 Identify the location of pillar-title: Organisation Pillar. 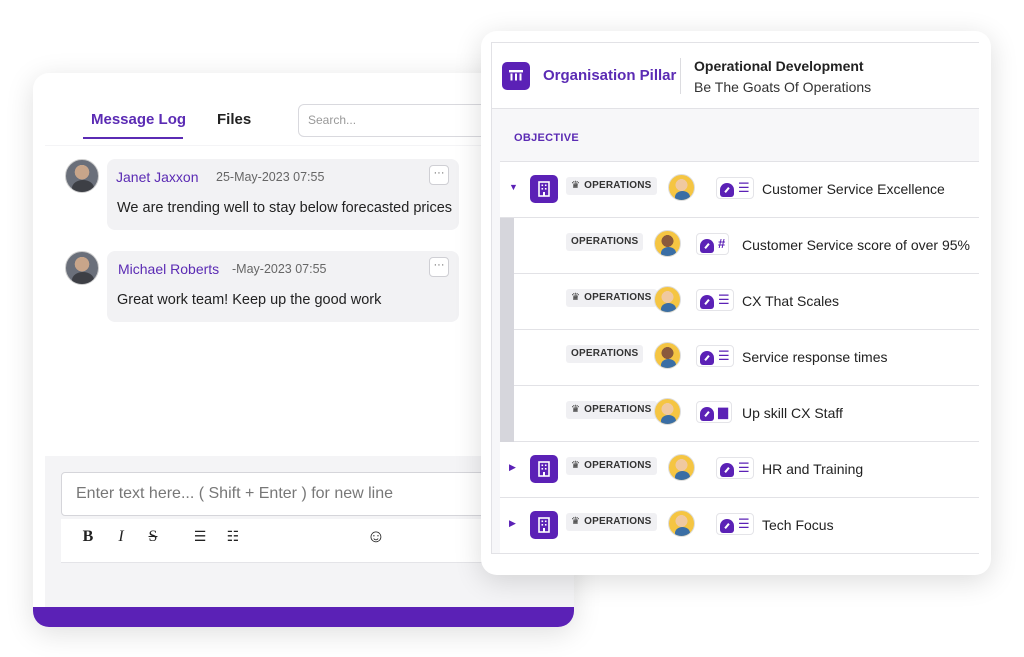
(609, 75).